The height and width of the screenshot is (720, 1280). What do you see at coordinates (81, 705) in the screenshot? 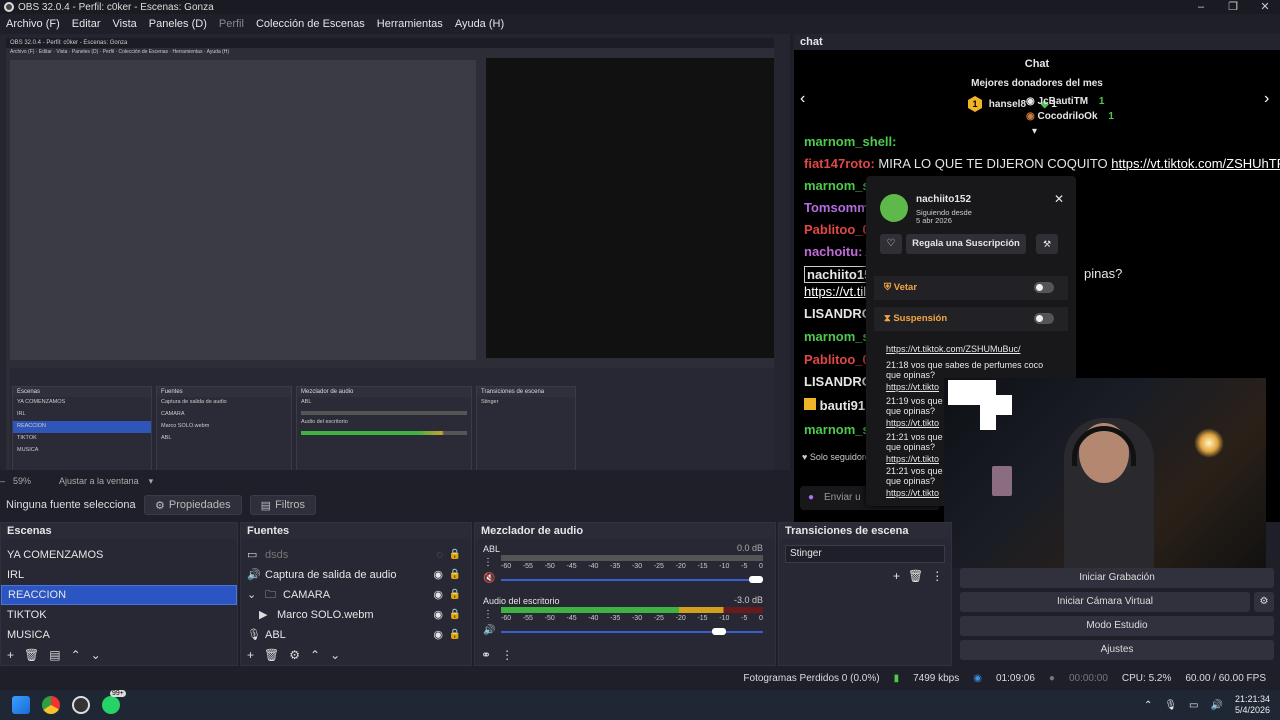
I see `obs-icon` at bounding box center [81, 705].